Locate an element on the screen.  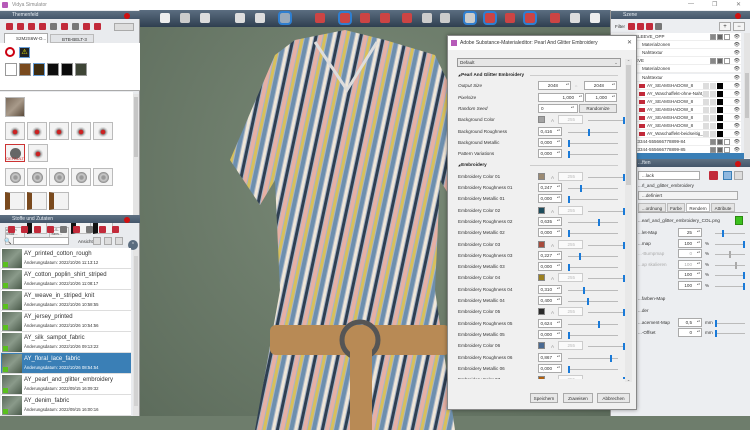
grid-view-button is located at coordinates (97, 241).